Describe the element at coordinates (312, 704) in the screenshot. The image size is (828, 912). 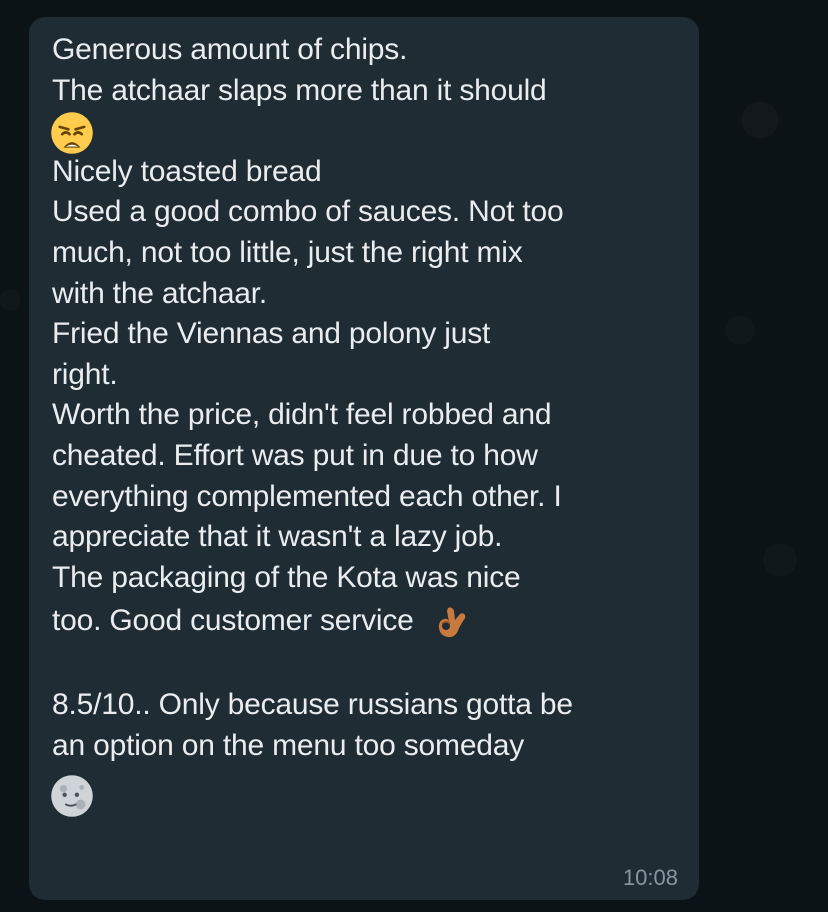
I see `message-line: 8.5/10.. Only because russians gotta be` at that location.